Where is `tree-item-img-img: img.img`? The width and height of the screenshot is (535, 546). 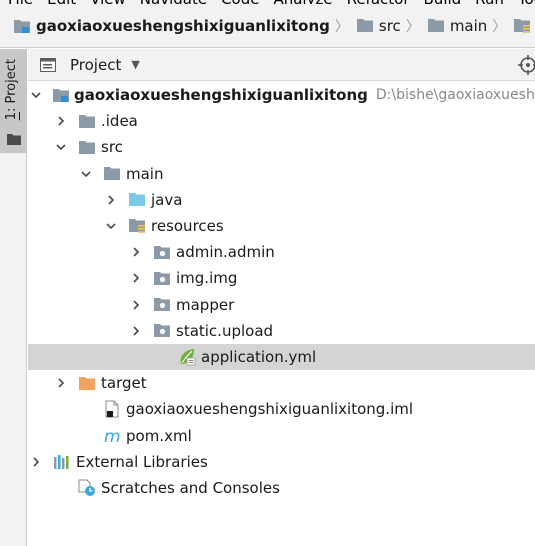
tree-item-img-img: img.img is located at coordinates (281, 278).